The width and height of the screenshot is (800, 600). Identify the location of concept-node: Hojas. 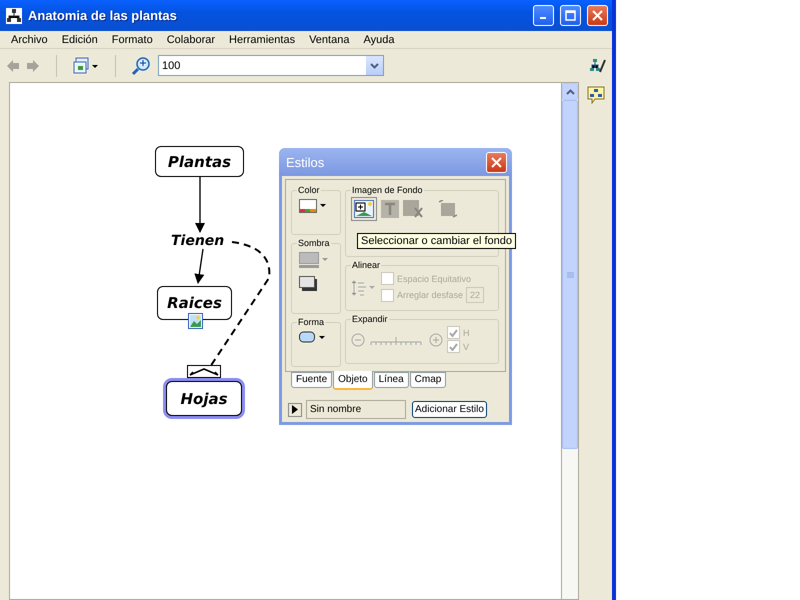
(204, 398).